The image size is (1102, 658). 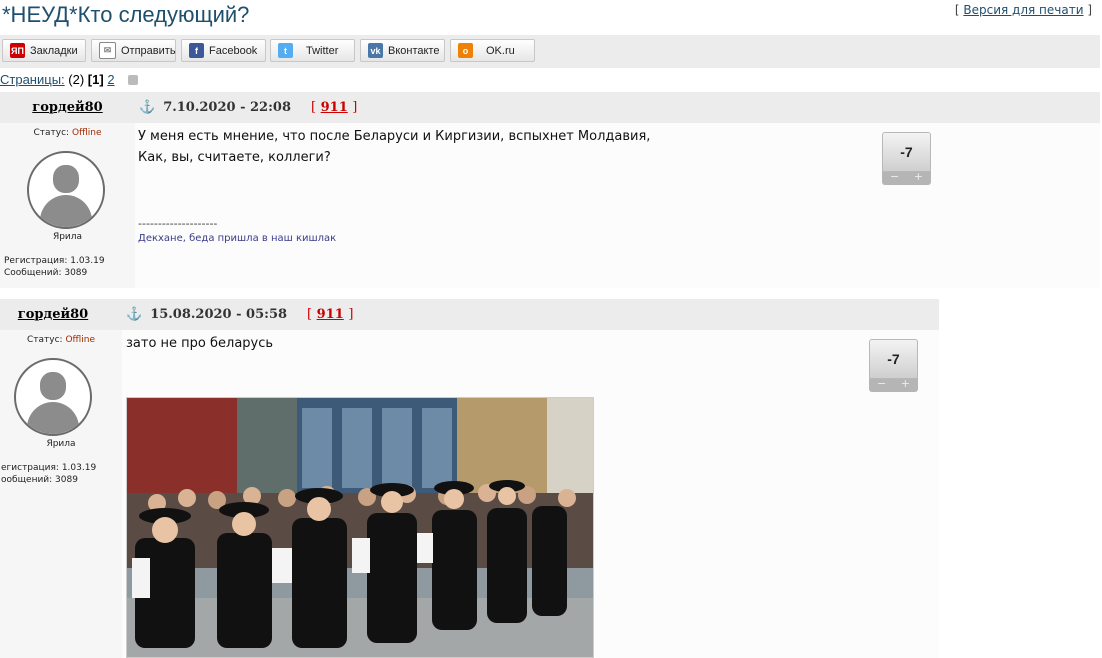 What do you see at coordinates (53, 314) in the screenshot?
I see `post-2-author: гордей80` at bounding box center [53, 314].